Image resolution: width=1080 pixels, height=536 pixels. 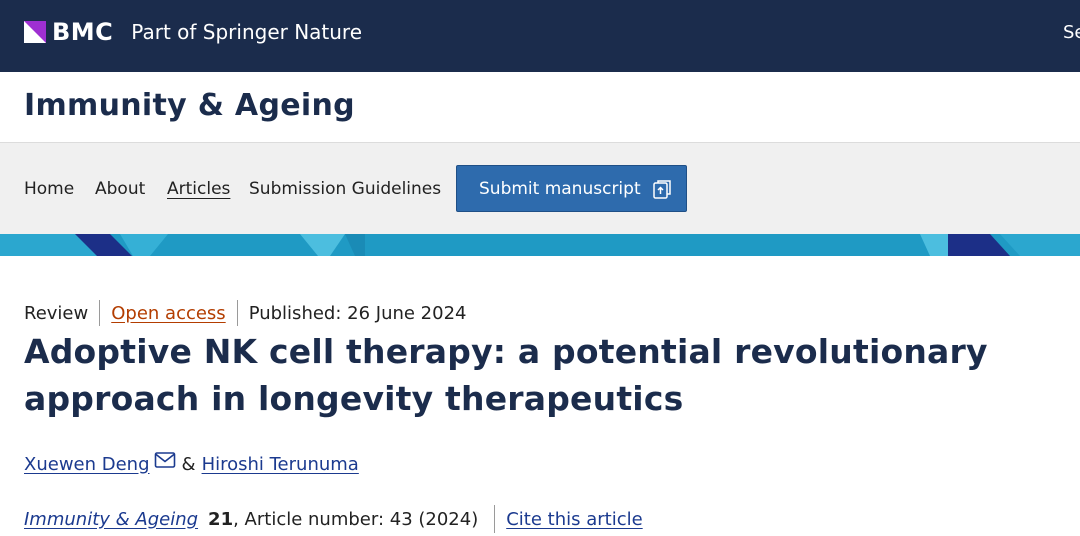 What do you see at coordinates (189, 105) in the screenshot?
I see `journal-title: Immunity & Ageing` at bounding box center [189, 105].